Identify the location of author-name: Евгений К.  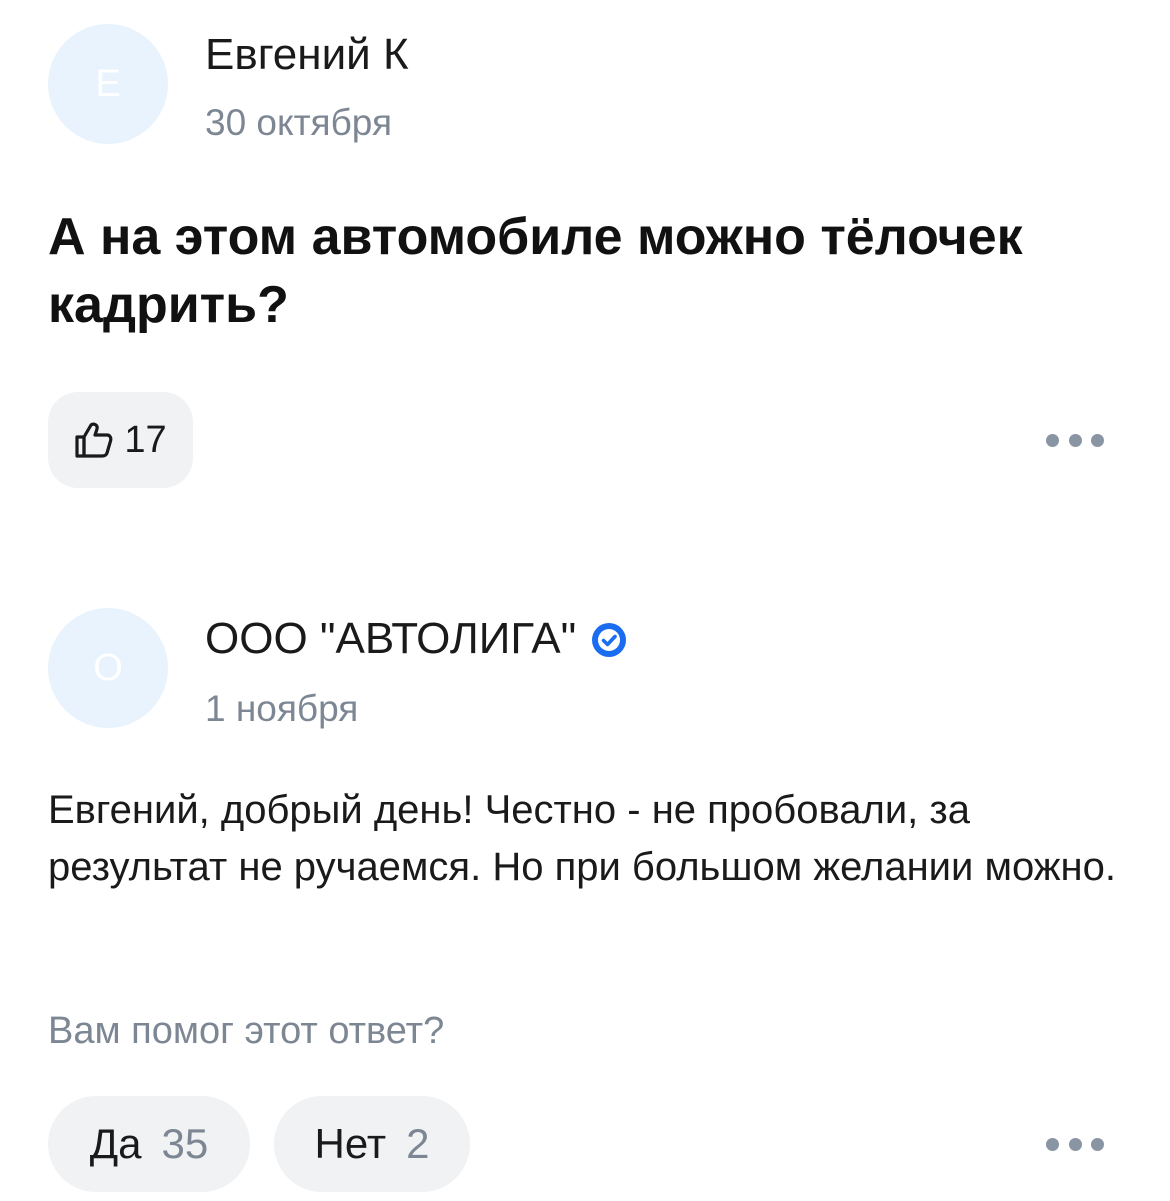
(307, 54).